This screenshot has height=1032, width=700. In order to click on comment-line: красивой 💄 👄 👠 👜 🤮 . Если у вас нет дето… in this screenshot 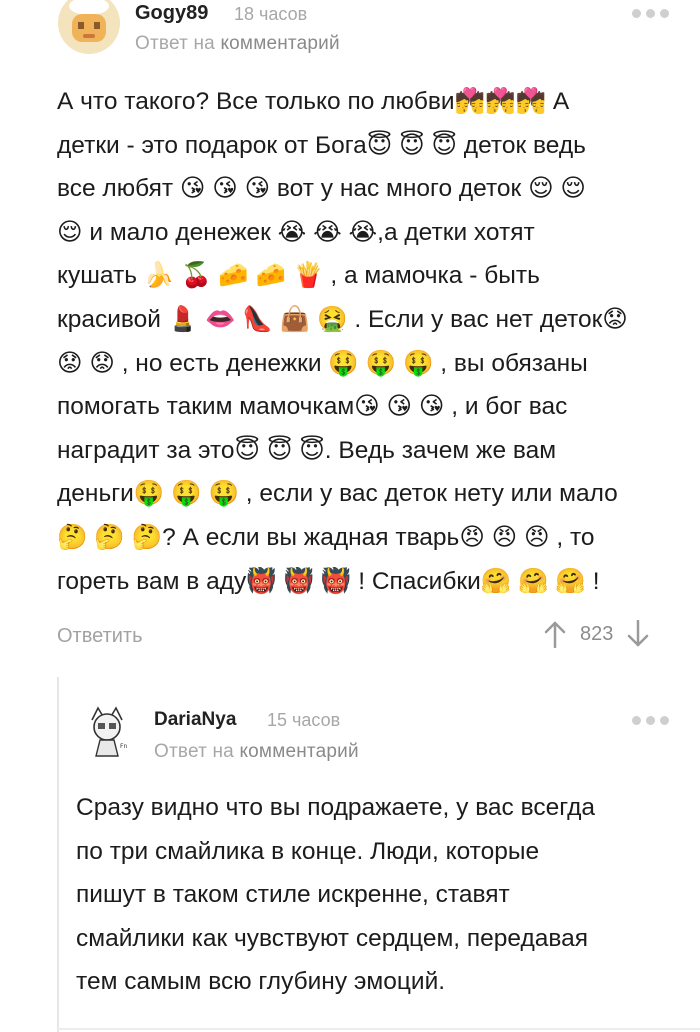, I will do `click(342, 319)`.